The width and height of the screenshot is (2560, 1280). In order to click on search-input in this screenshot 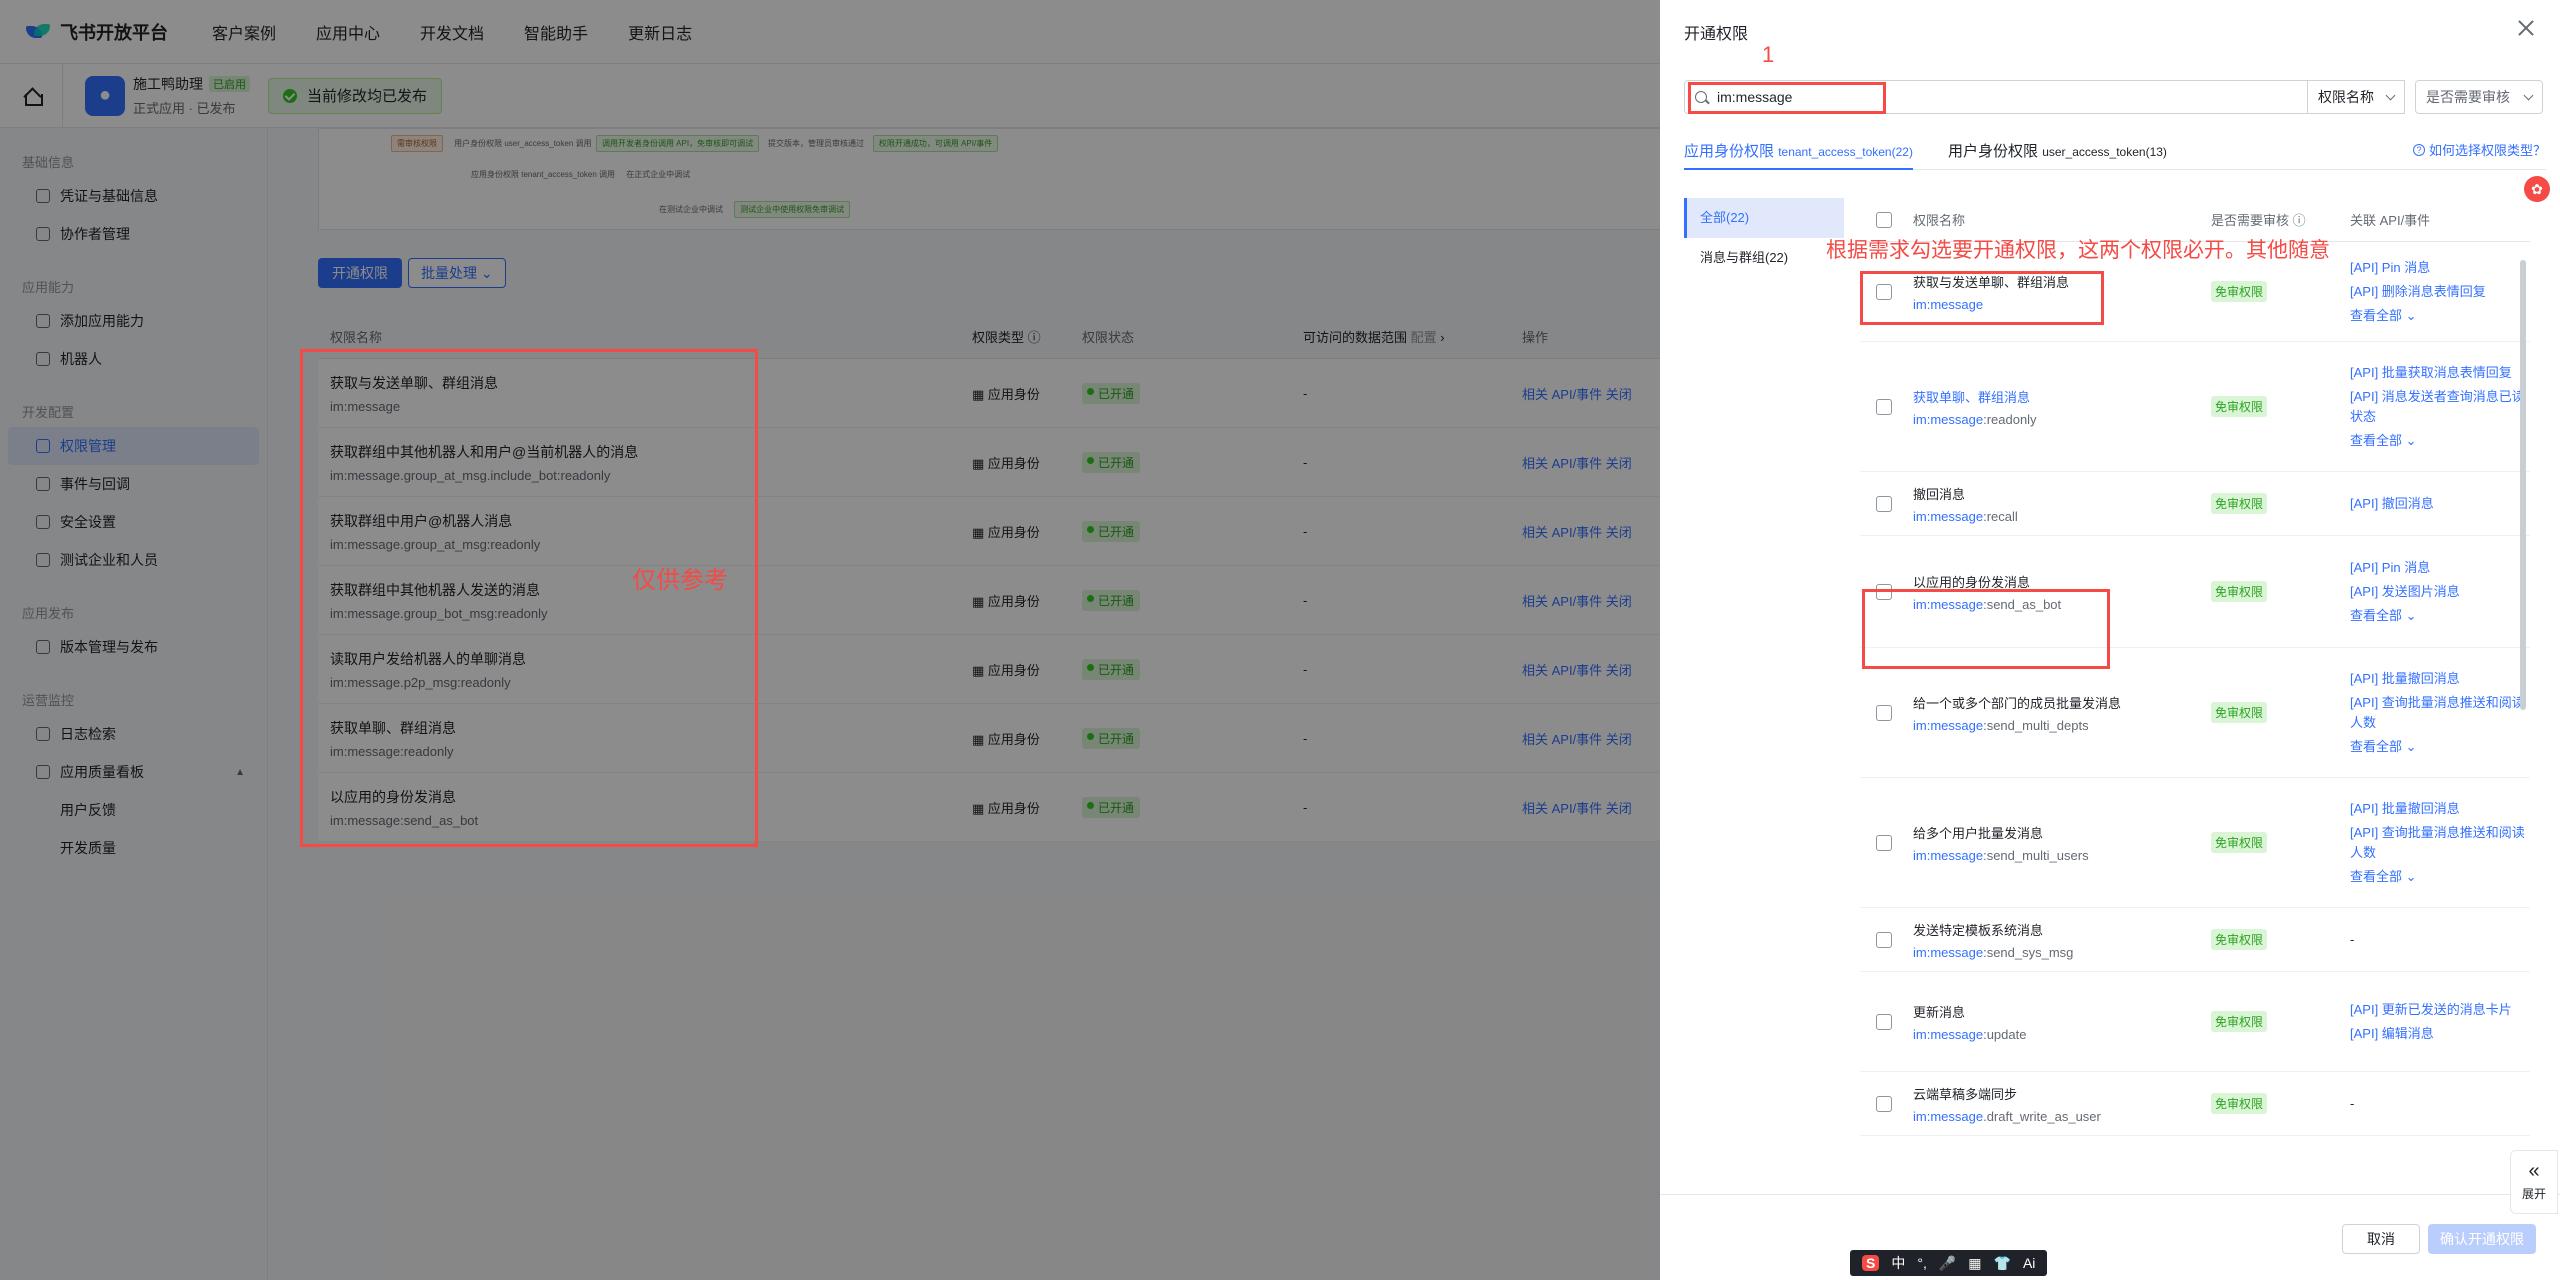, I will do `click(1997, 97)`.